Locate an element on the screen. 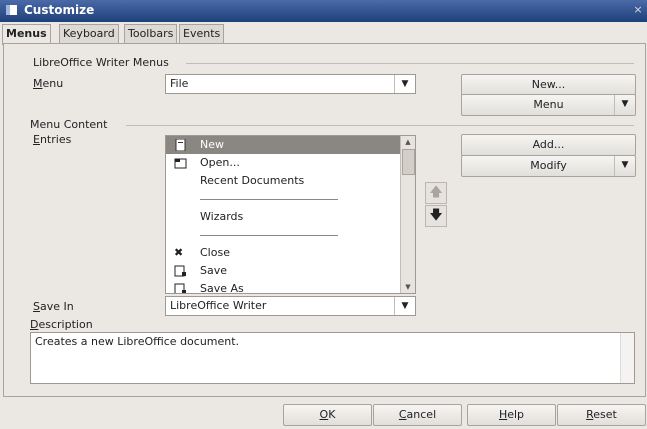  ok-button: OK is located at coordinates (327, 415).